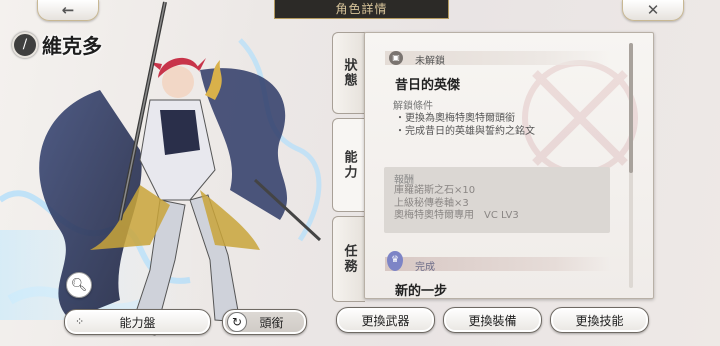 The image size is (720, 346). I want to click on back-arrow-icon: ←, so click(68, 10).